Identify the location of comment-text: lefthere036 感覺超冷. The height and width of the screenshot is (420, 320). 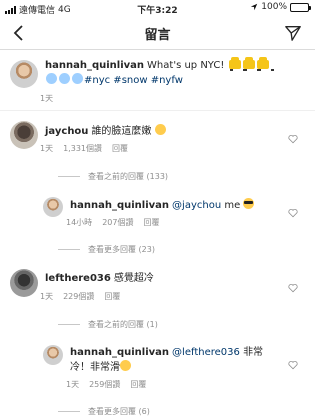
(99, 279).